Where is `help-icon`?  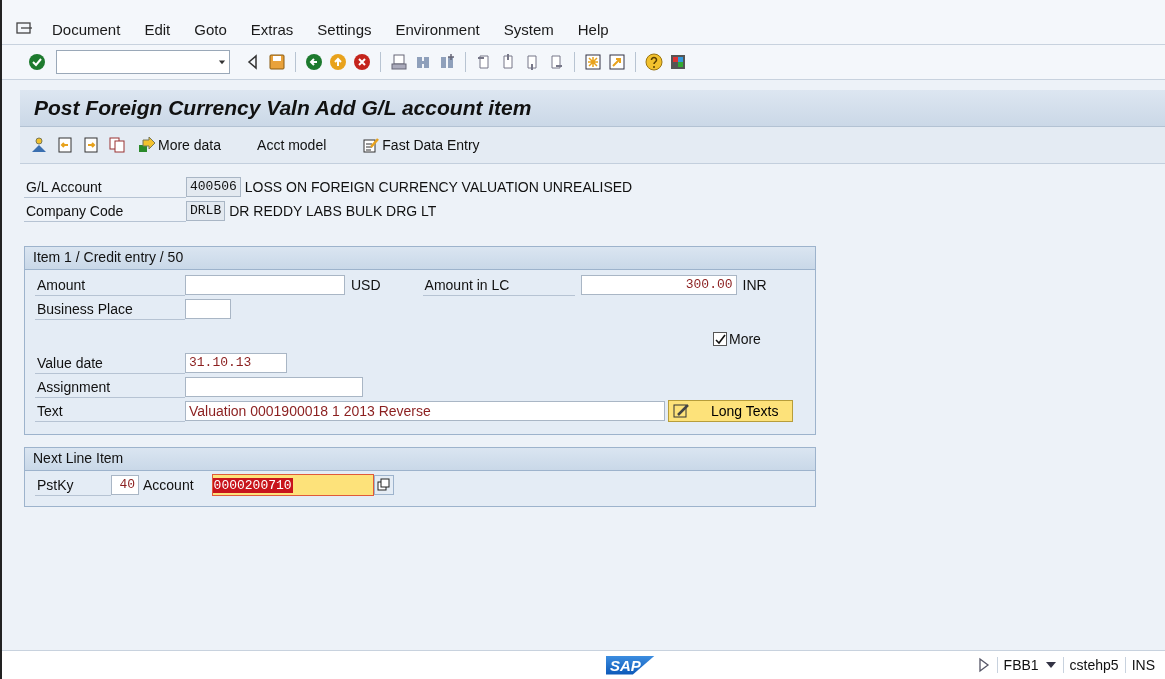 help-icon is located at coordinates (654, 62).